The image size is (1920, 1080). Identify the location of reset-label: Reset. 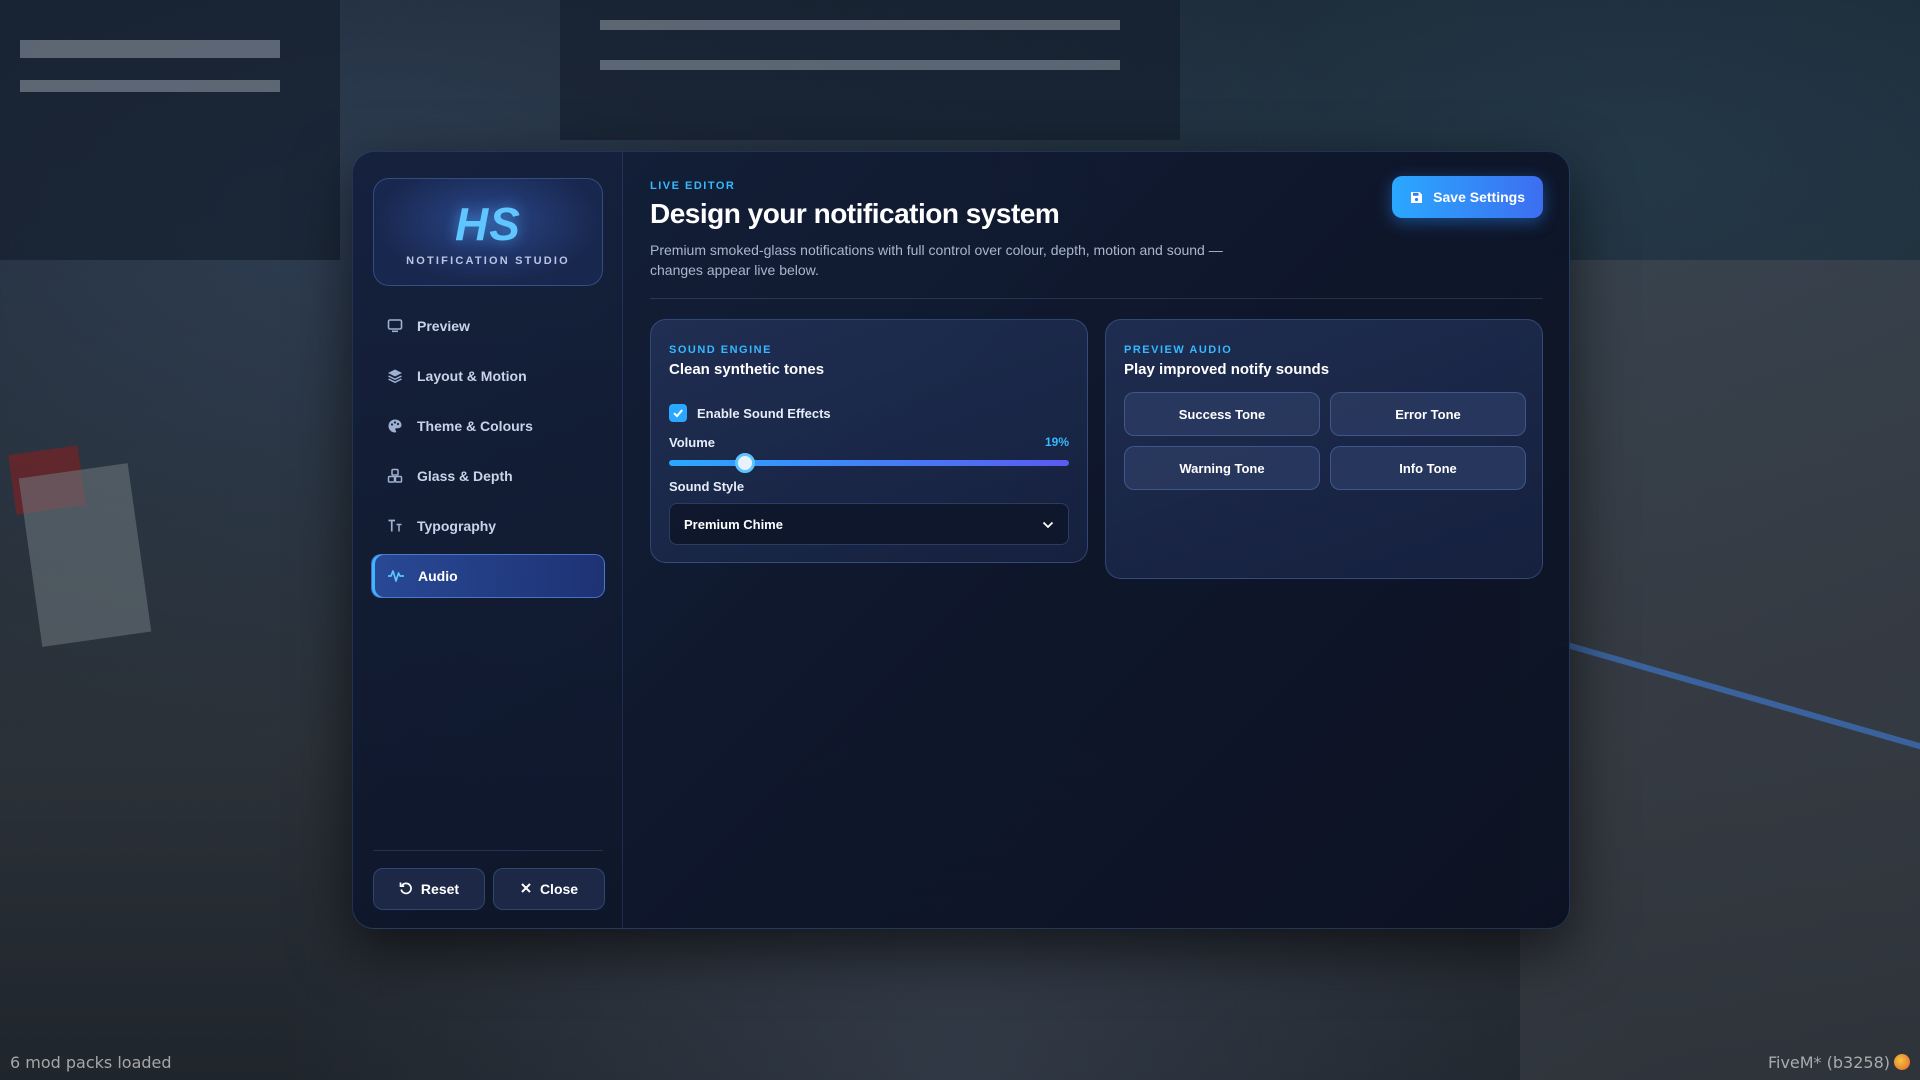
(440, 889).